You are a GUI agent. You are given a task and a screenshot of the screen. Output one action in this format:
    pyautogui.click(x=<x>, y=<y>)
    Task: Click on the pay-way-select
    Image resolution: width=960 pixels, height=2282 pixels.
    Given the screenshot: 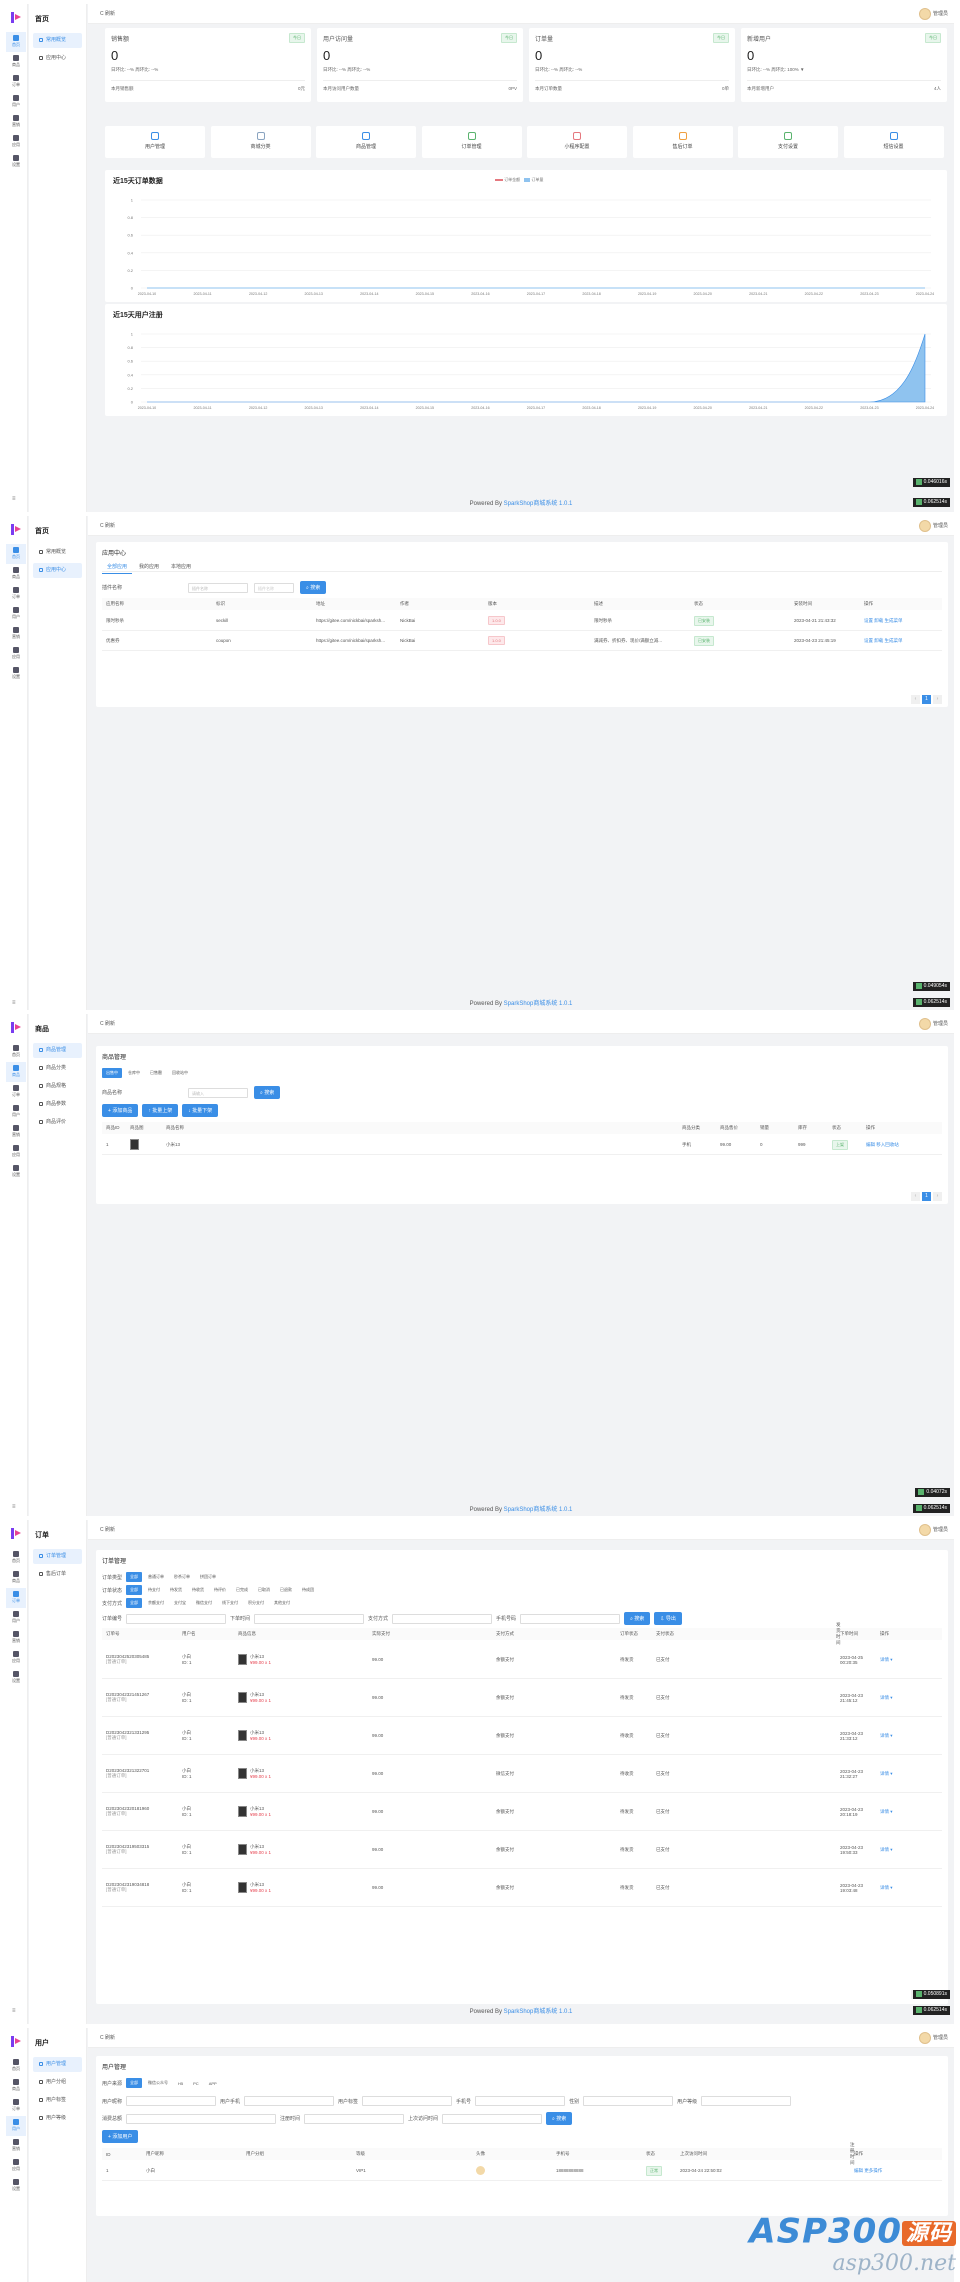 What is the action you would take?
    pyautogui.click(x=442, y=1618)
    